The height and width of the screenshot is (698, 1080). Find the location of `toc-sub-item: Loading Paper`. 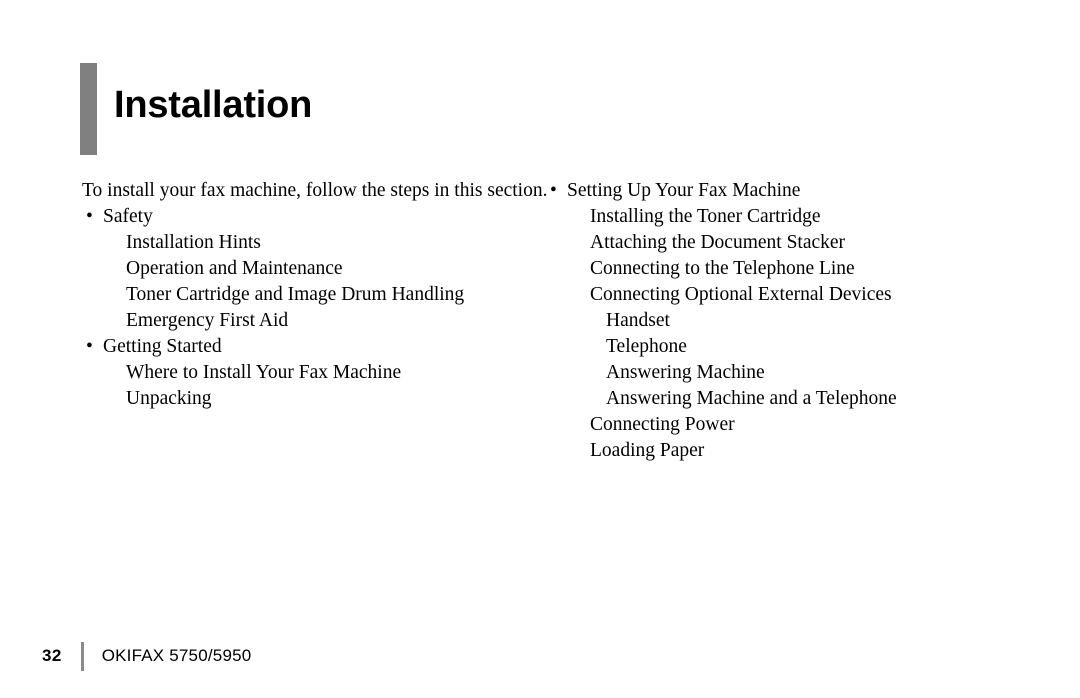

toc-sub-item: Loading Paper is located at coordinates (776, 451).